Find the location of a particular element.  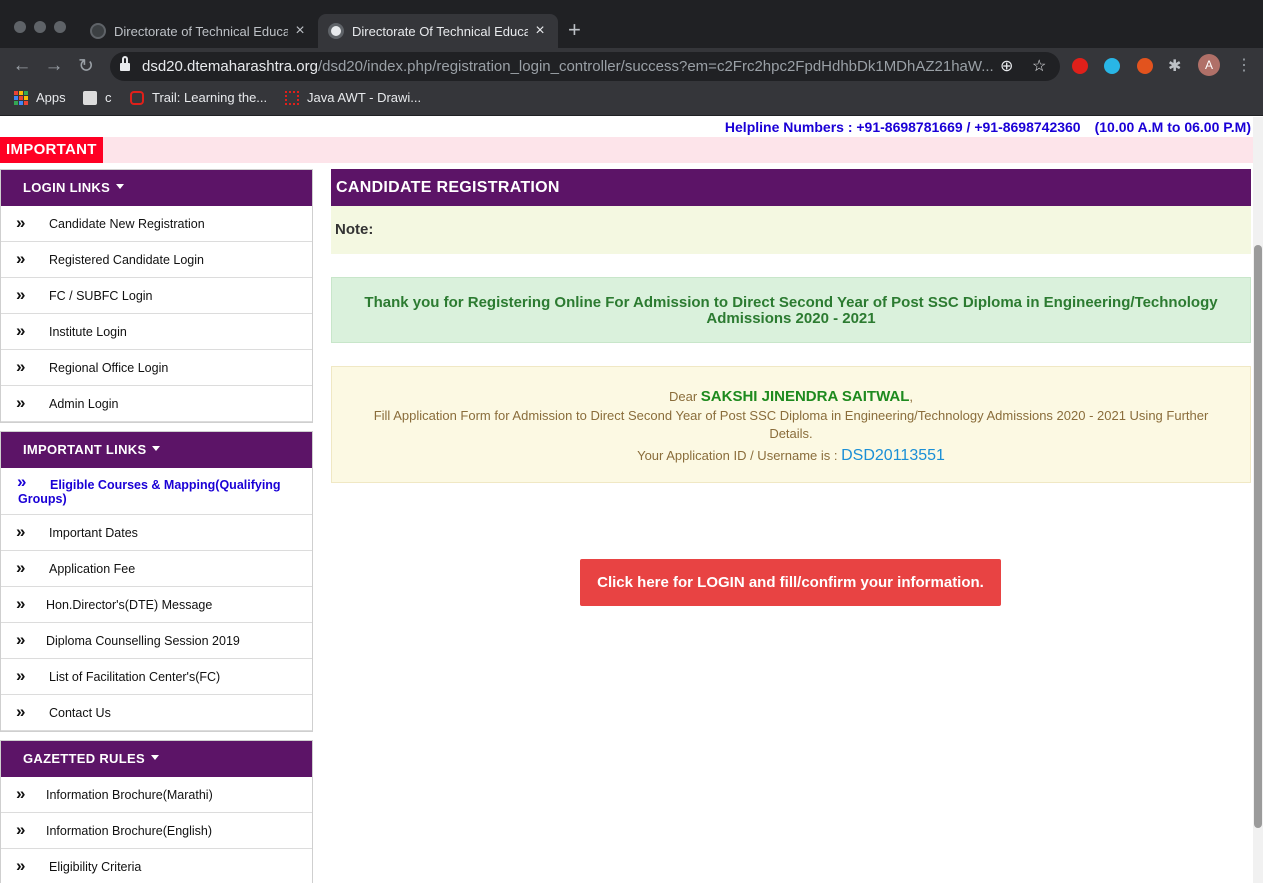

browser-tab-active: Directorate Of Technical Educat × is located at coordinates (438, 31).